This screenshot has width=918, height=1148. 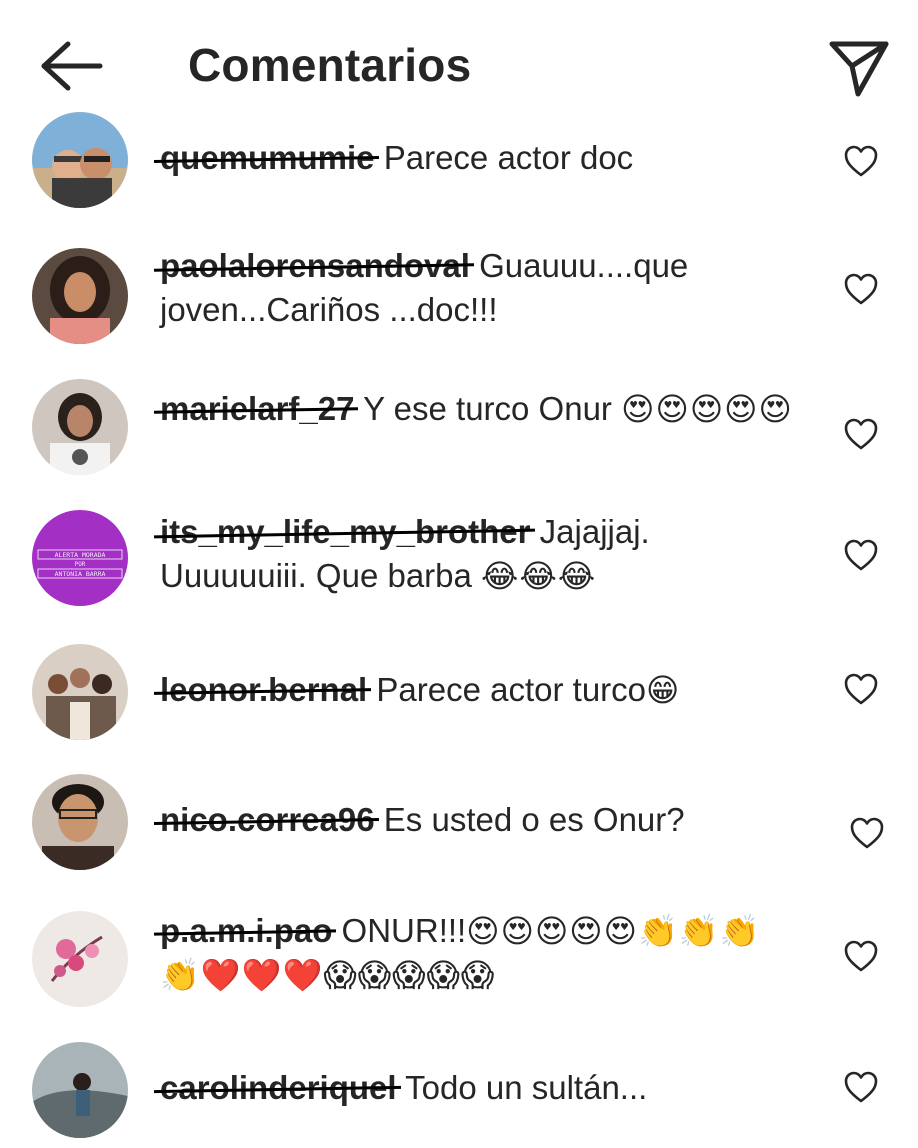 I want to click on comment-text: nico.correa96 Es usted o es Onur?, so click(x=480, y=820).